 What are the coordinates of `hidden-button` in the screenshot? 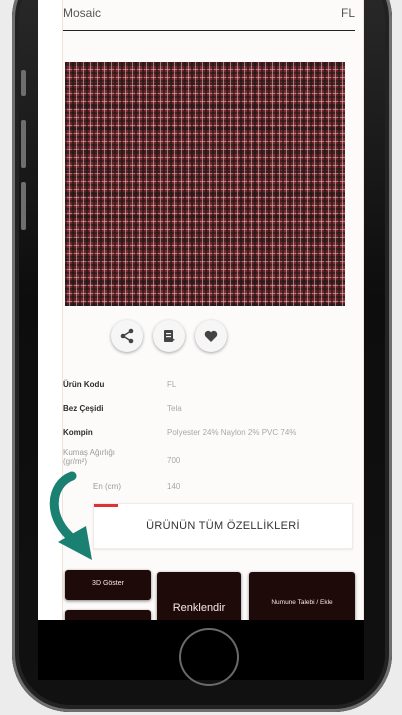 It's located at (108, 615).